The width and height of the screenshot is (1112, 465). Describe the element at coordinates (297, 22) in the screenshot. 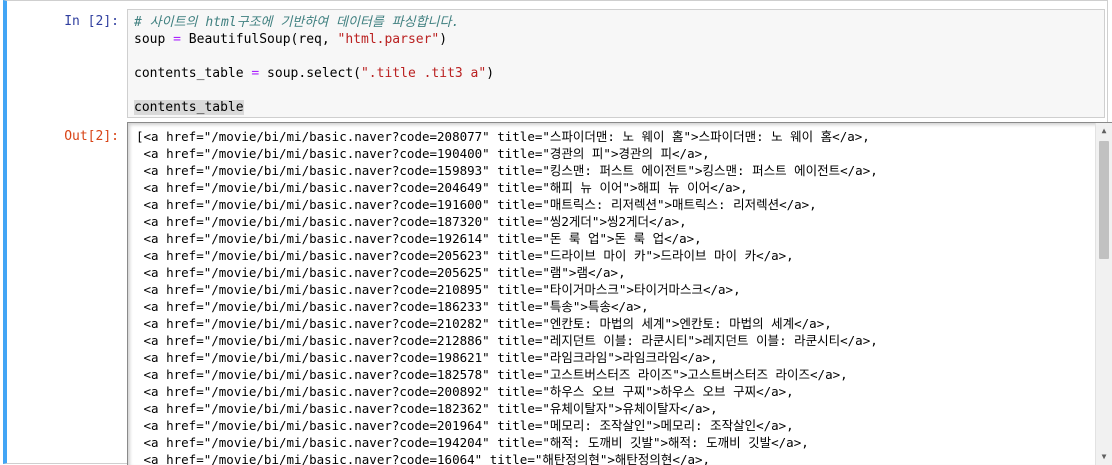

I see `code-comment: # 사이트의 html구조에 기반하여 데이터를 파싱합니다.` at that location.